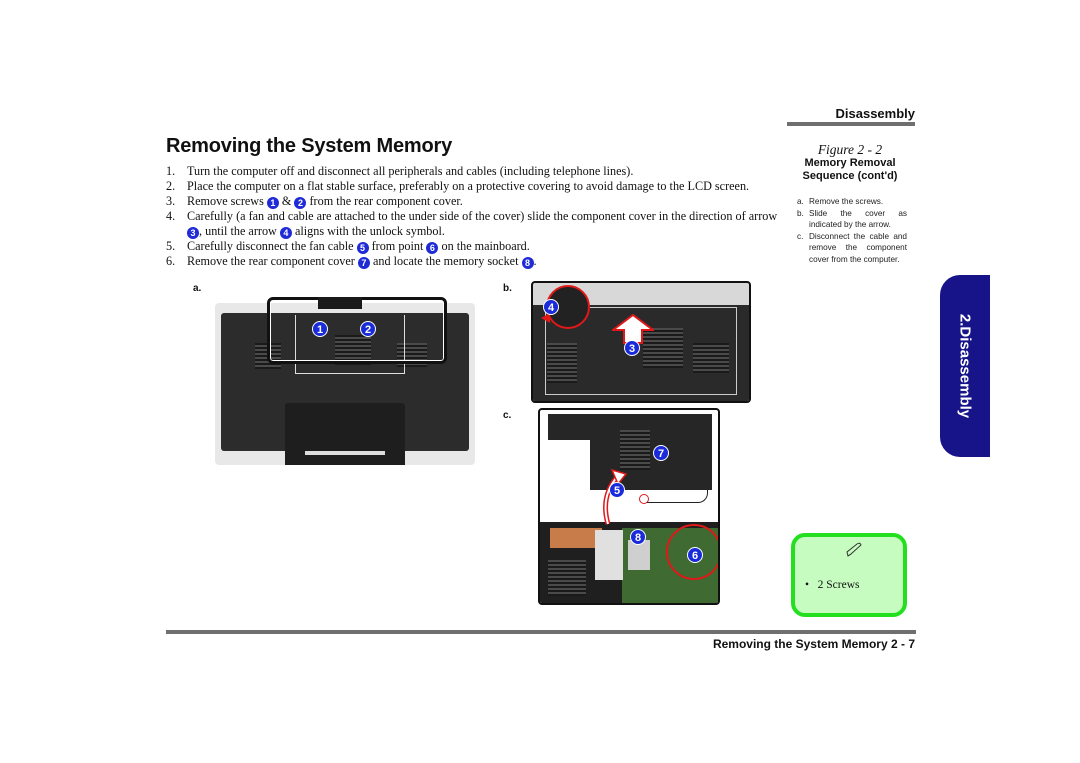 This screenshot has height=763, width=1080. What do you see at coordinates (320, 329) in the screenshot?
I see `callout-1: 1` at bounding box center [320, 329].